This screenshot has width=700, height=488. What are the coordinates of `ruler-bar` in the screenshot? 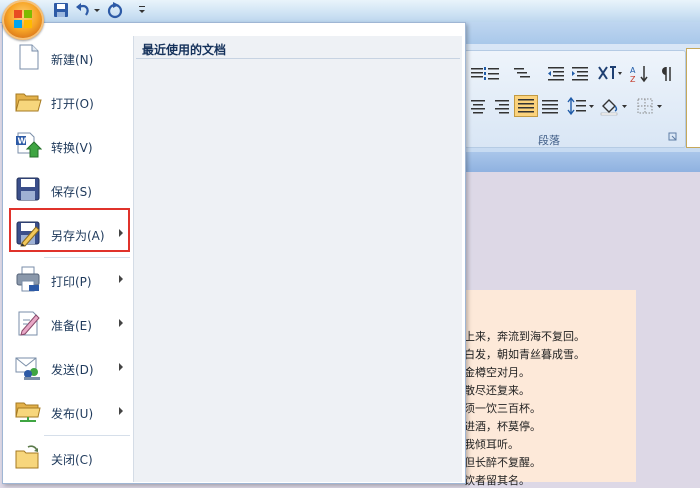 It's located at (582, 162).